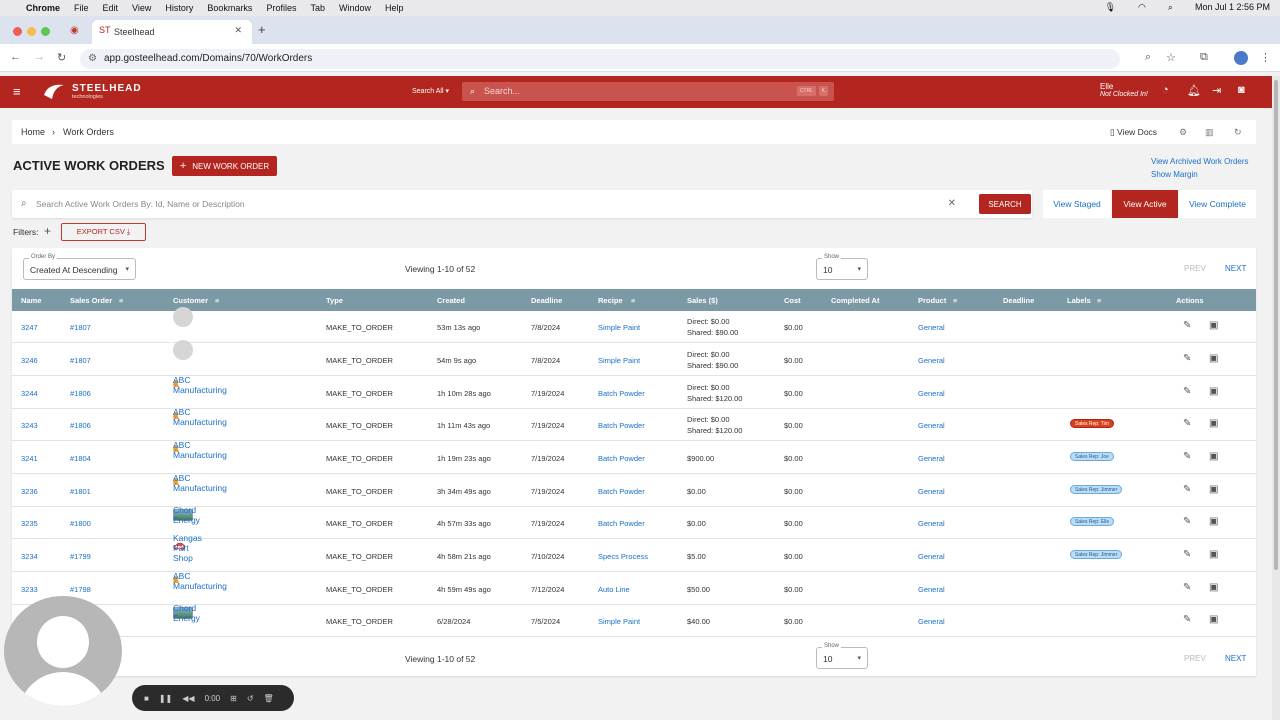  Describe the element at coordinates (1232, 7) in the screenshot. I see `menu-clock: Mon Jul 1 2:56 PM` at that location.